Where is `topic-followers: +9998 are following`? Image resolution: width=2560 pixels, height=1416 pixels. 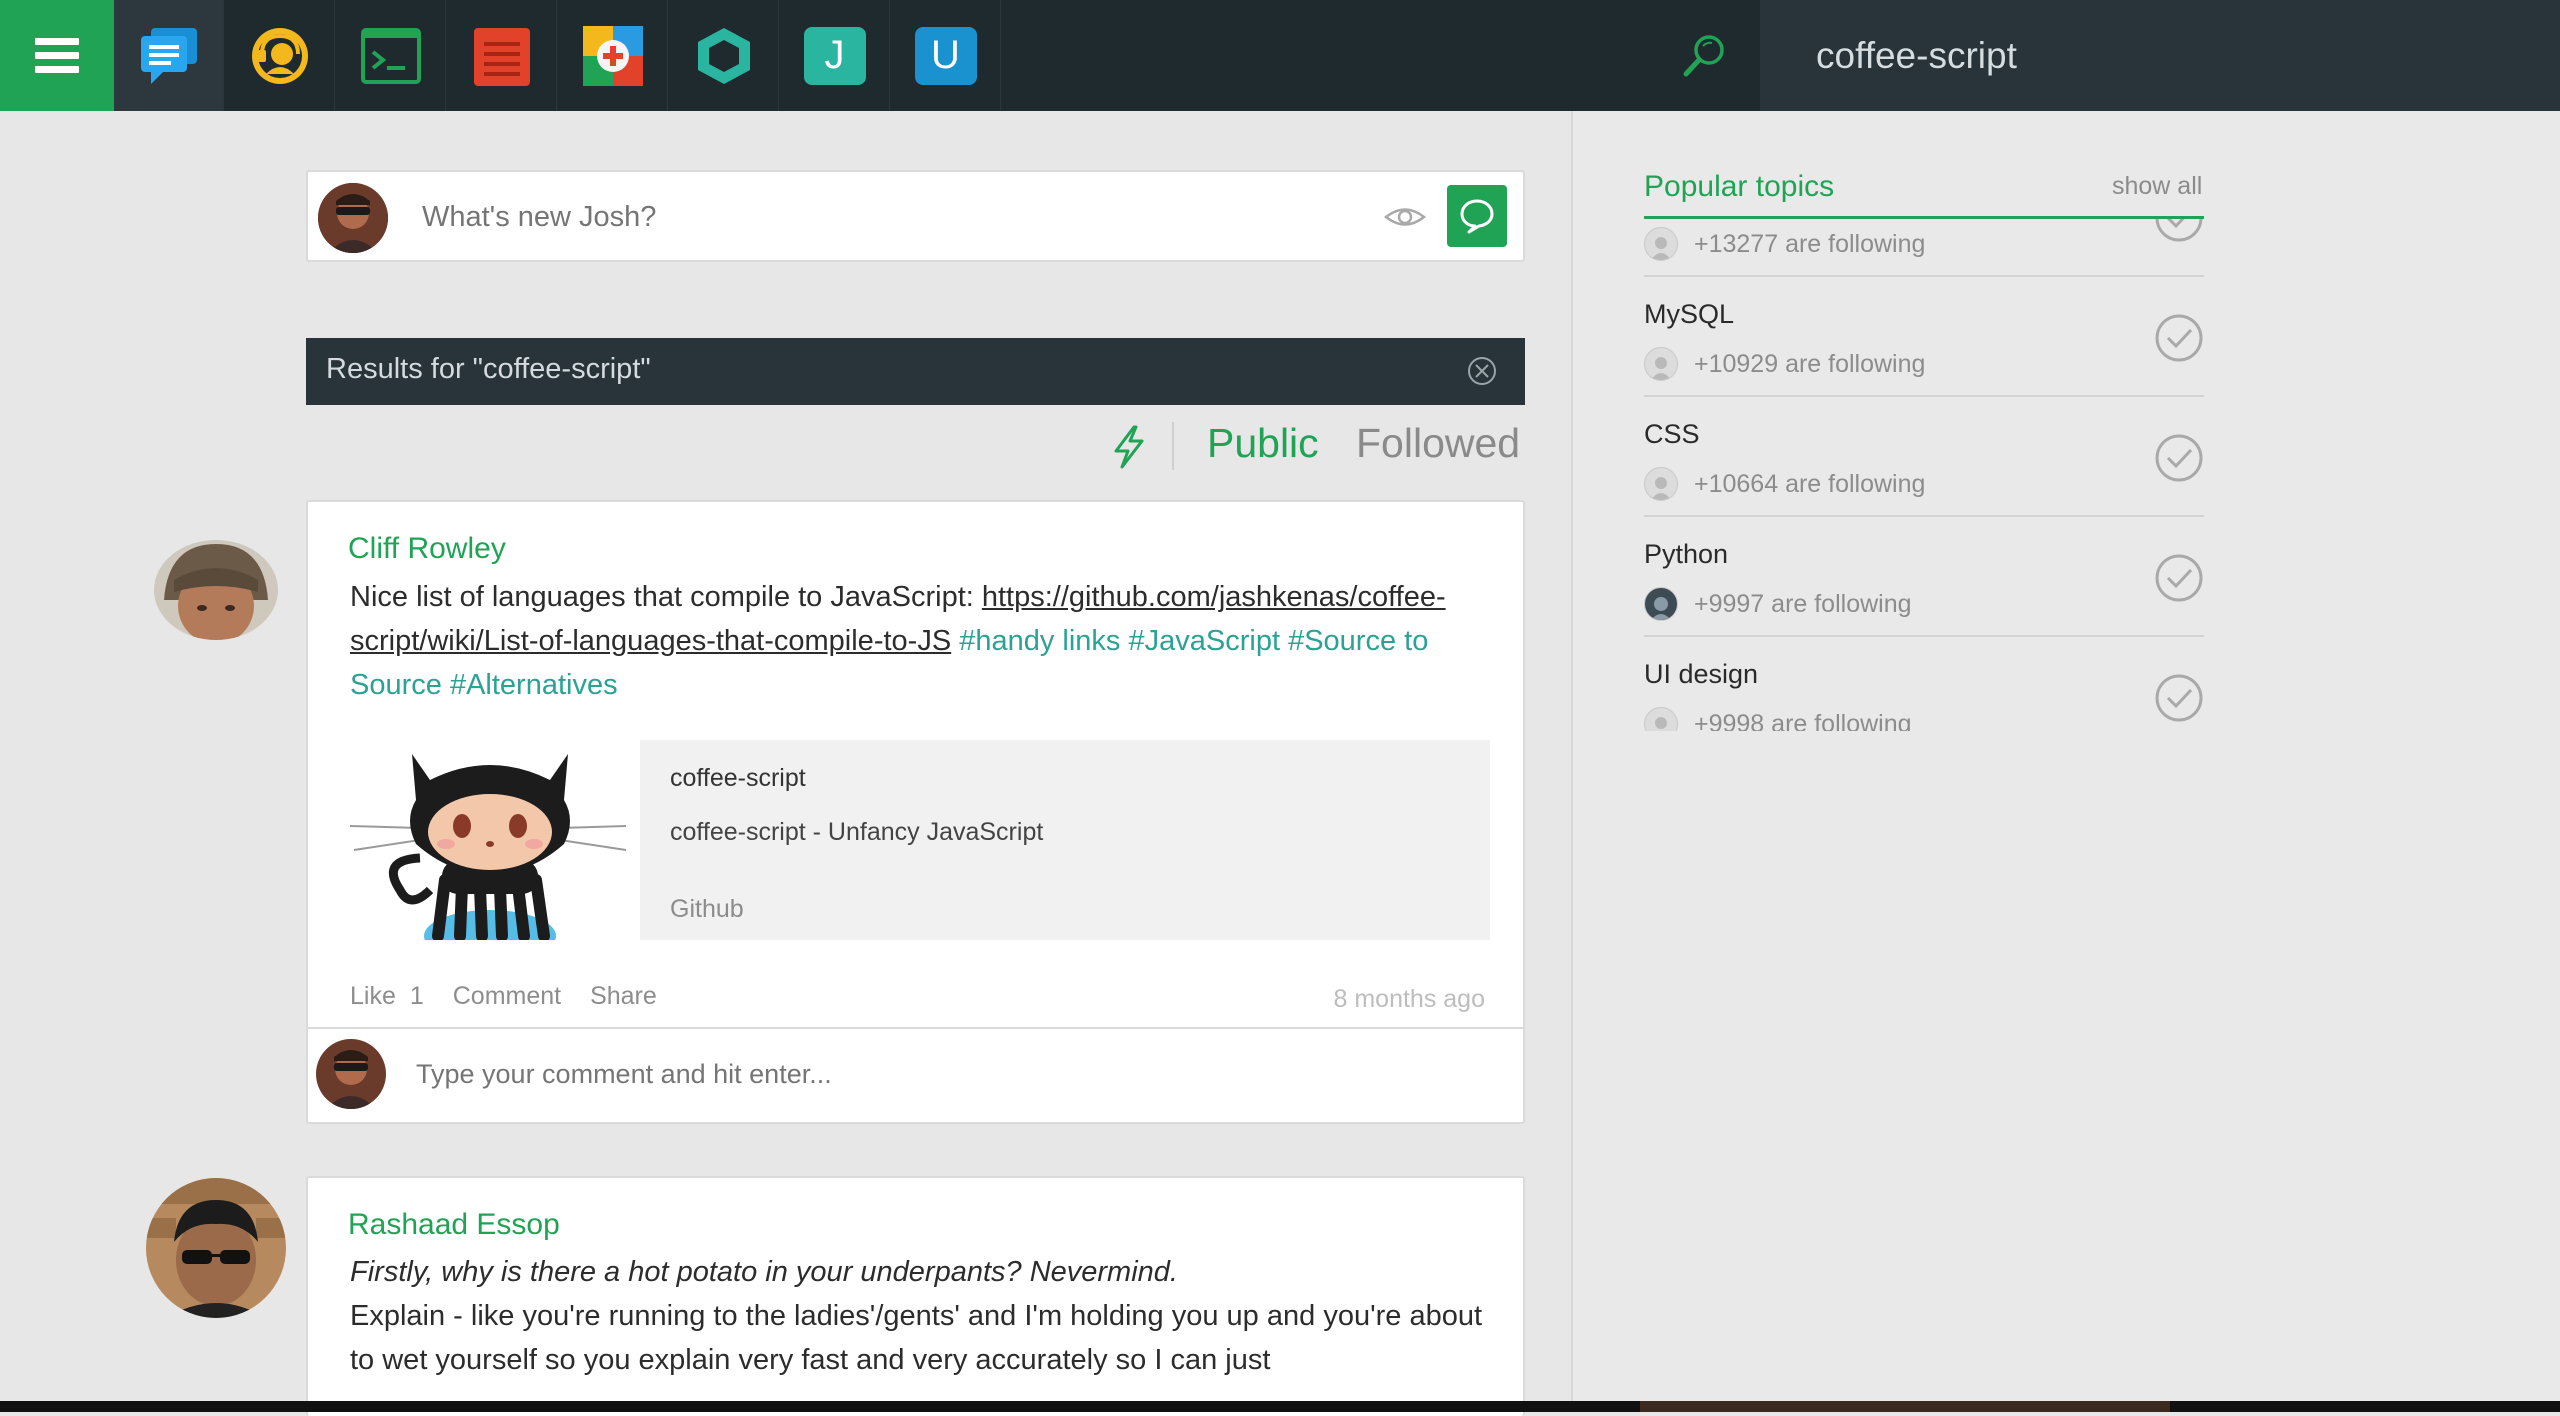 topic-followers: +9998 are following is located at coordinates (1778, 719).